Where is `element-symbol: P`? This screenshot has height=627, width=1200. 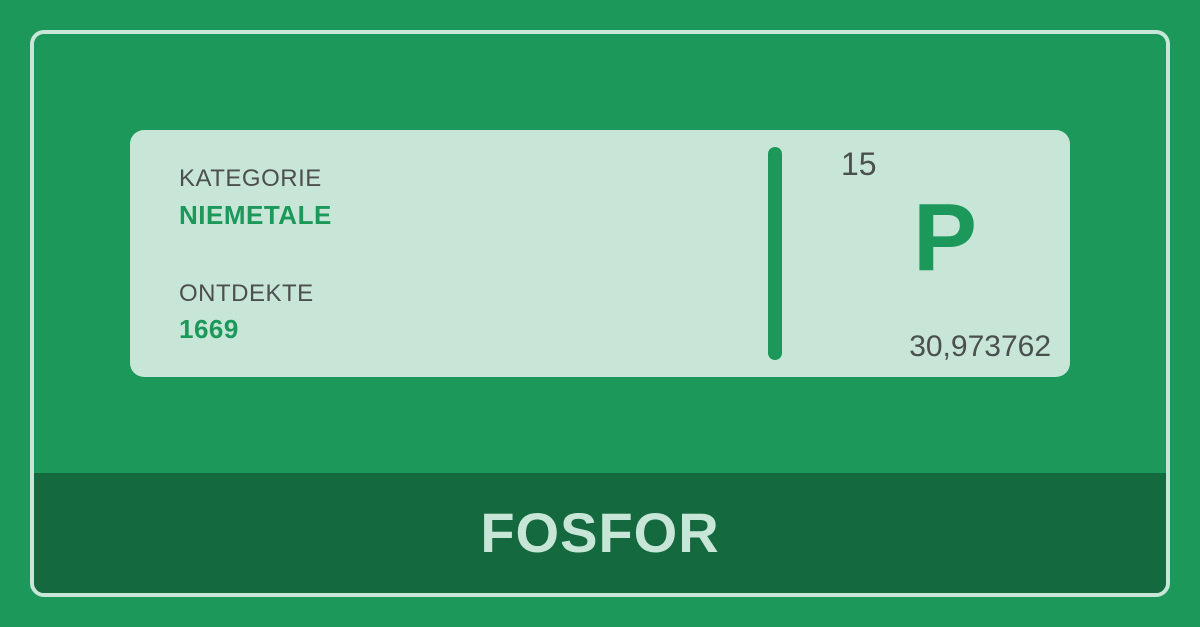
element-symbol: P is located at coordinates (945, 237).